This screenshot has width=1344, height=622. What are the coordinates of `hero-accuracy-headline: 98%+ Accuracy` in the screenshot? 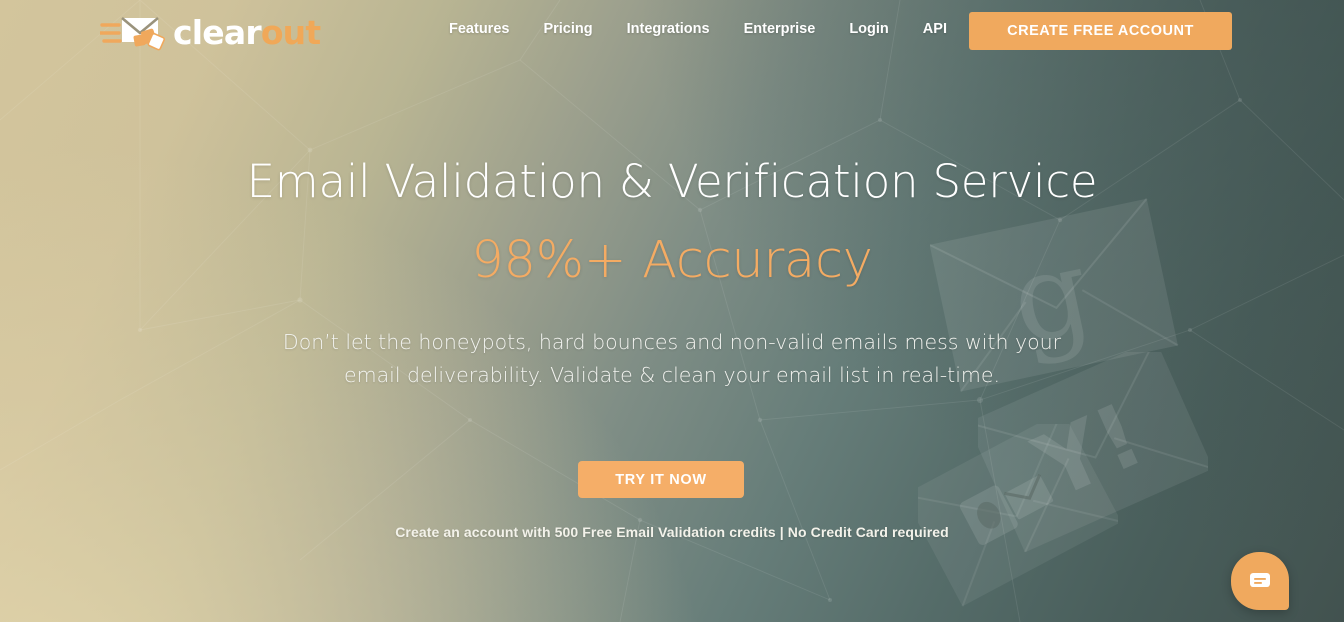 It's located at (672, 260).